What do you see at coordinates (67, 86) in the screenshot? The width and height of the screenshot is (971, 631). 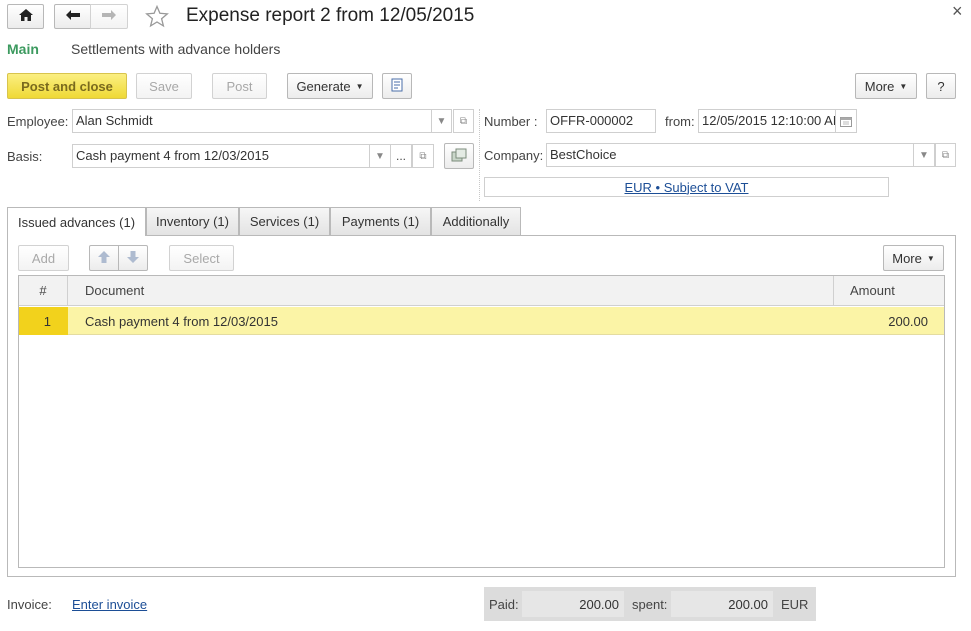 I see `post-and-close-button: Post and close` at bounding box center [67, 86].